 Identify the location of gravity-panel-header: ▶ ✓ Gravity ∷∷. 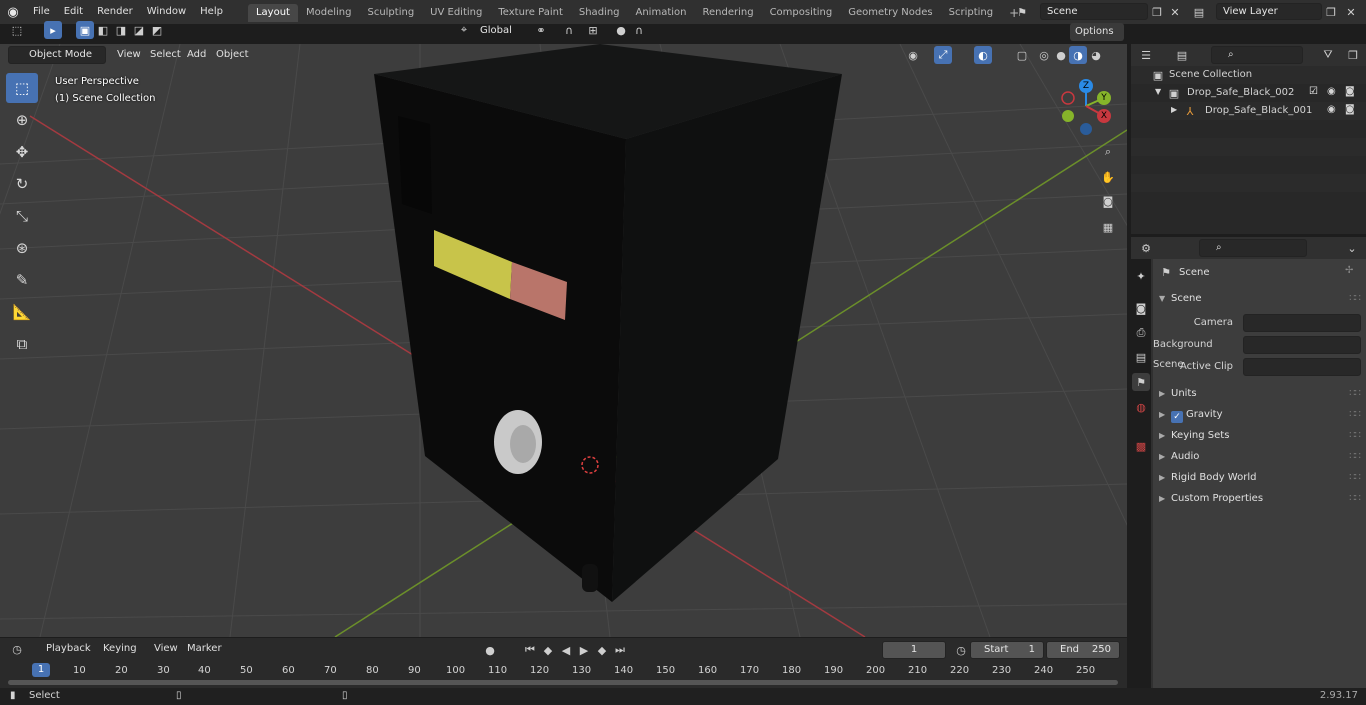
(1259, 415).